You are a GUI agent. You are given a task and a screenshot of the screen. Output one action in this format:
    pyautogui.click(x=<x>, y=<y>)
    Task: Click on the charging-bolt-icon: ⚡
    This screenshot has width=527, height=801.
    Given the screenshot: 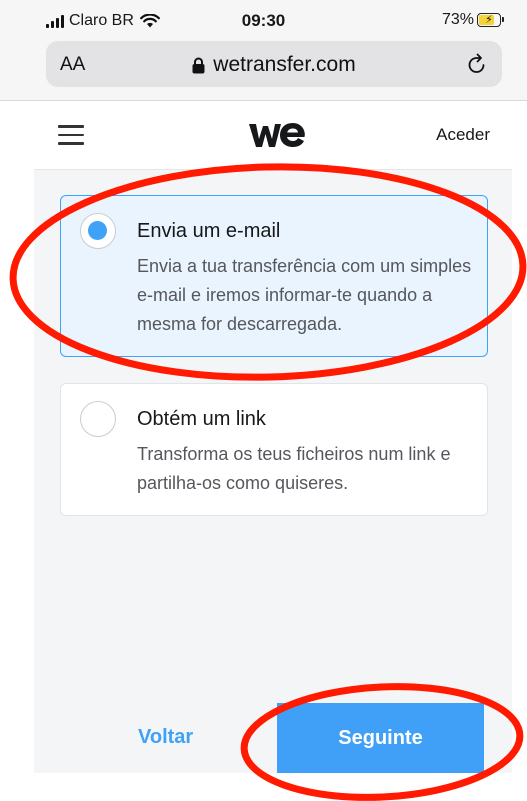 What is the action you would take?
    pyautogui.click(x=489, y=20)
    